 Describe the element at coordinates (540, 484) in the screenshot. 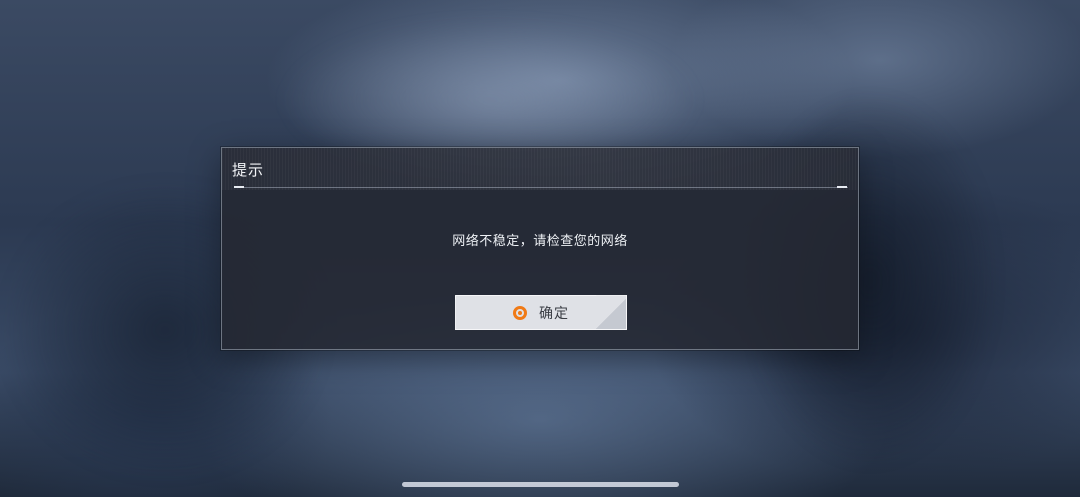

I see `home-indicator-bar` at that location.